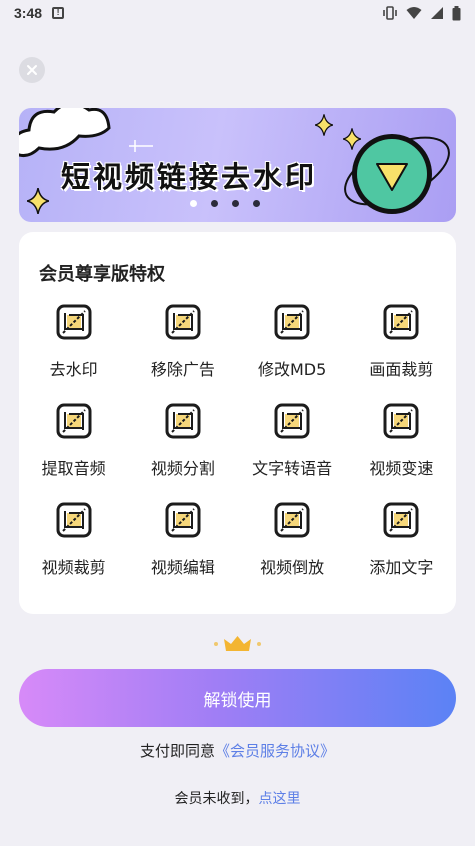 The width and height of the screenshot is (475, 846). I want to click on status-icons, so click(421, 13).